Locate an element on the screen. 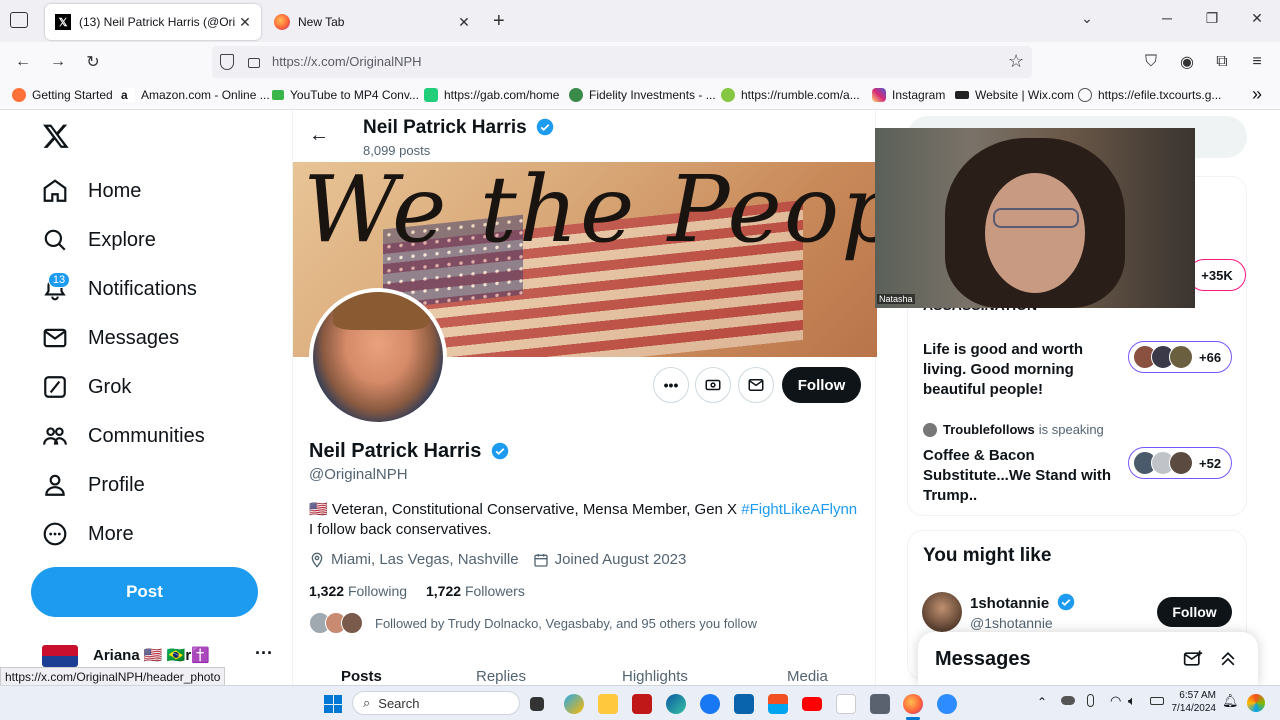  header-profile-name: Neil Patrick Harris is located at coordinates (458, 128).